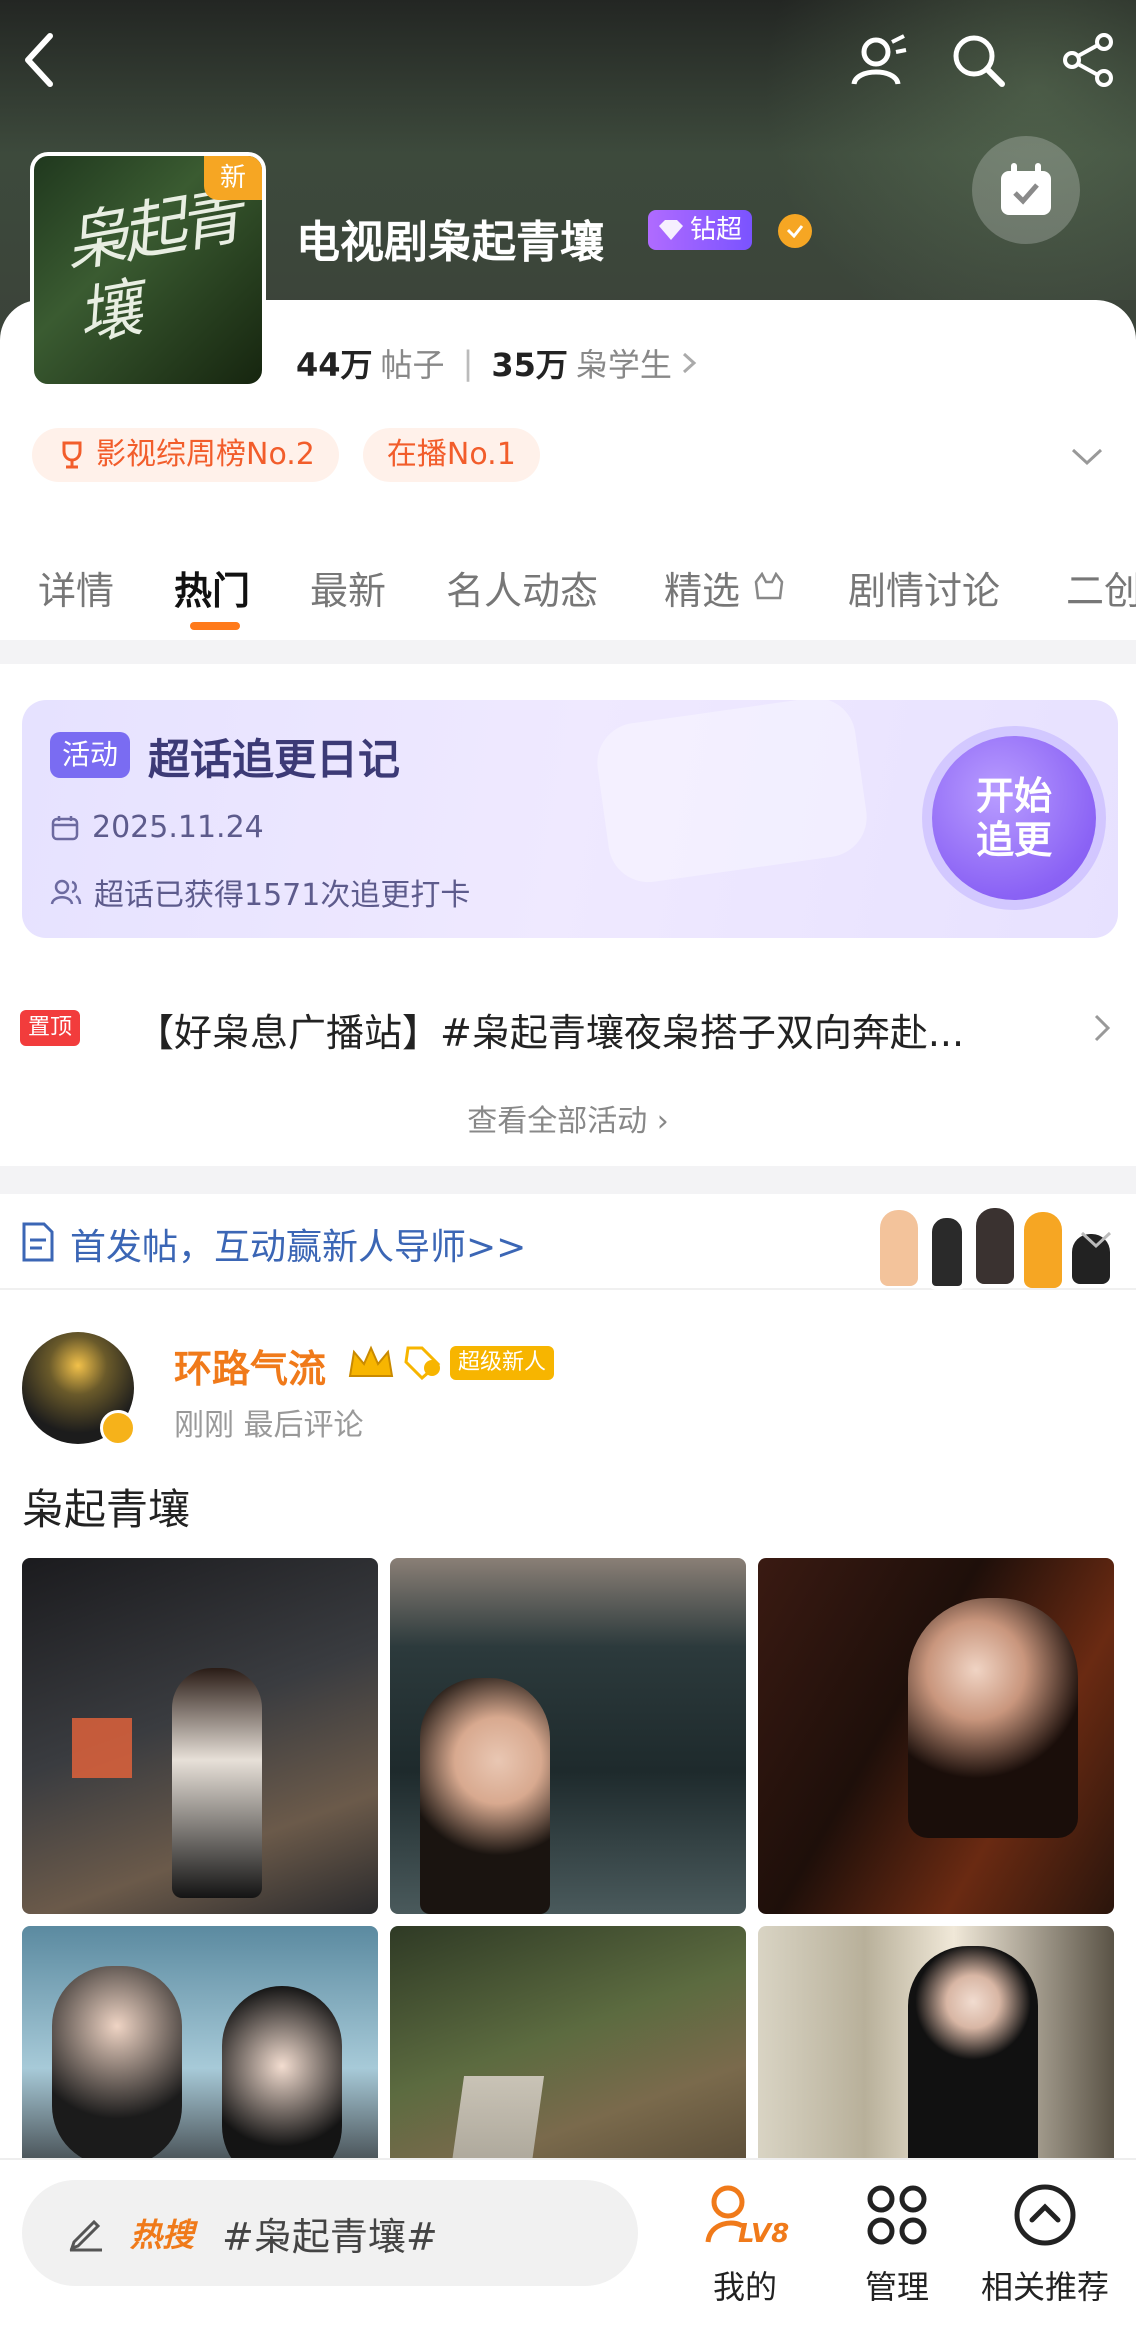  Describe the element at coordinates (162, 2235) in the screenshot. I see `hot-label: 热搜` at that location.